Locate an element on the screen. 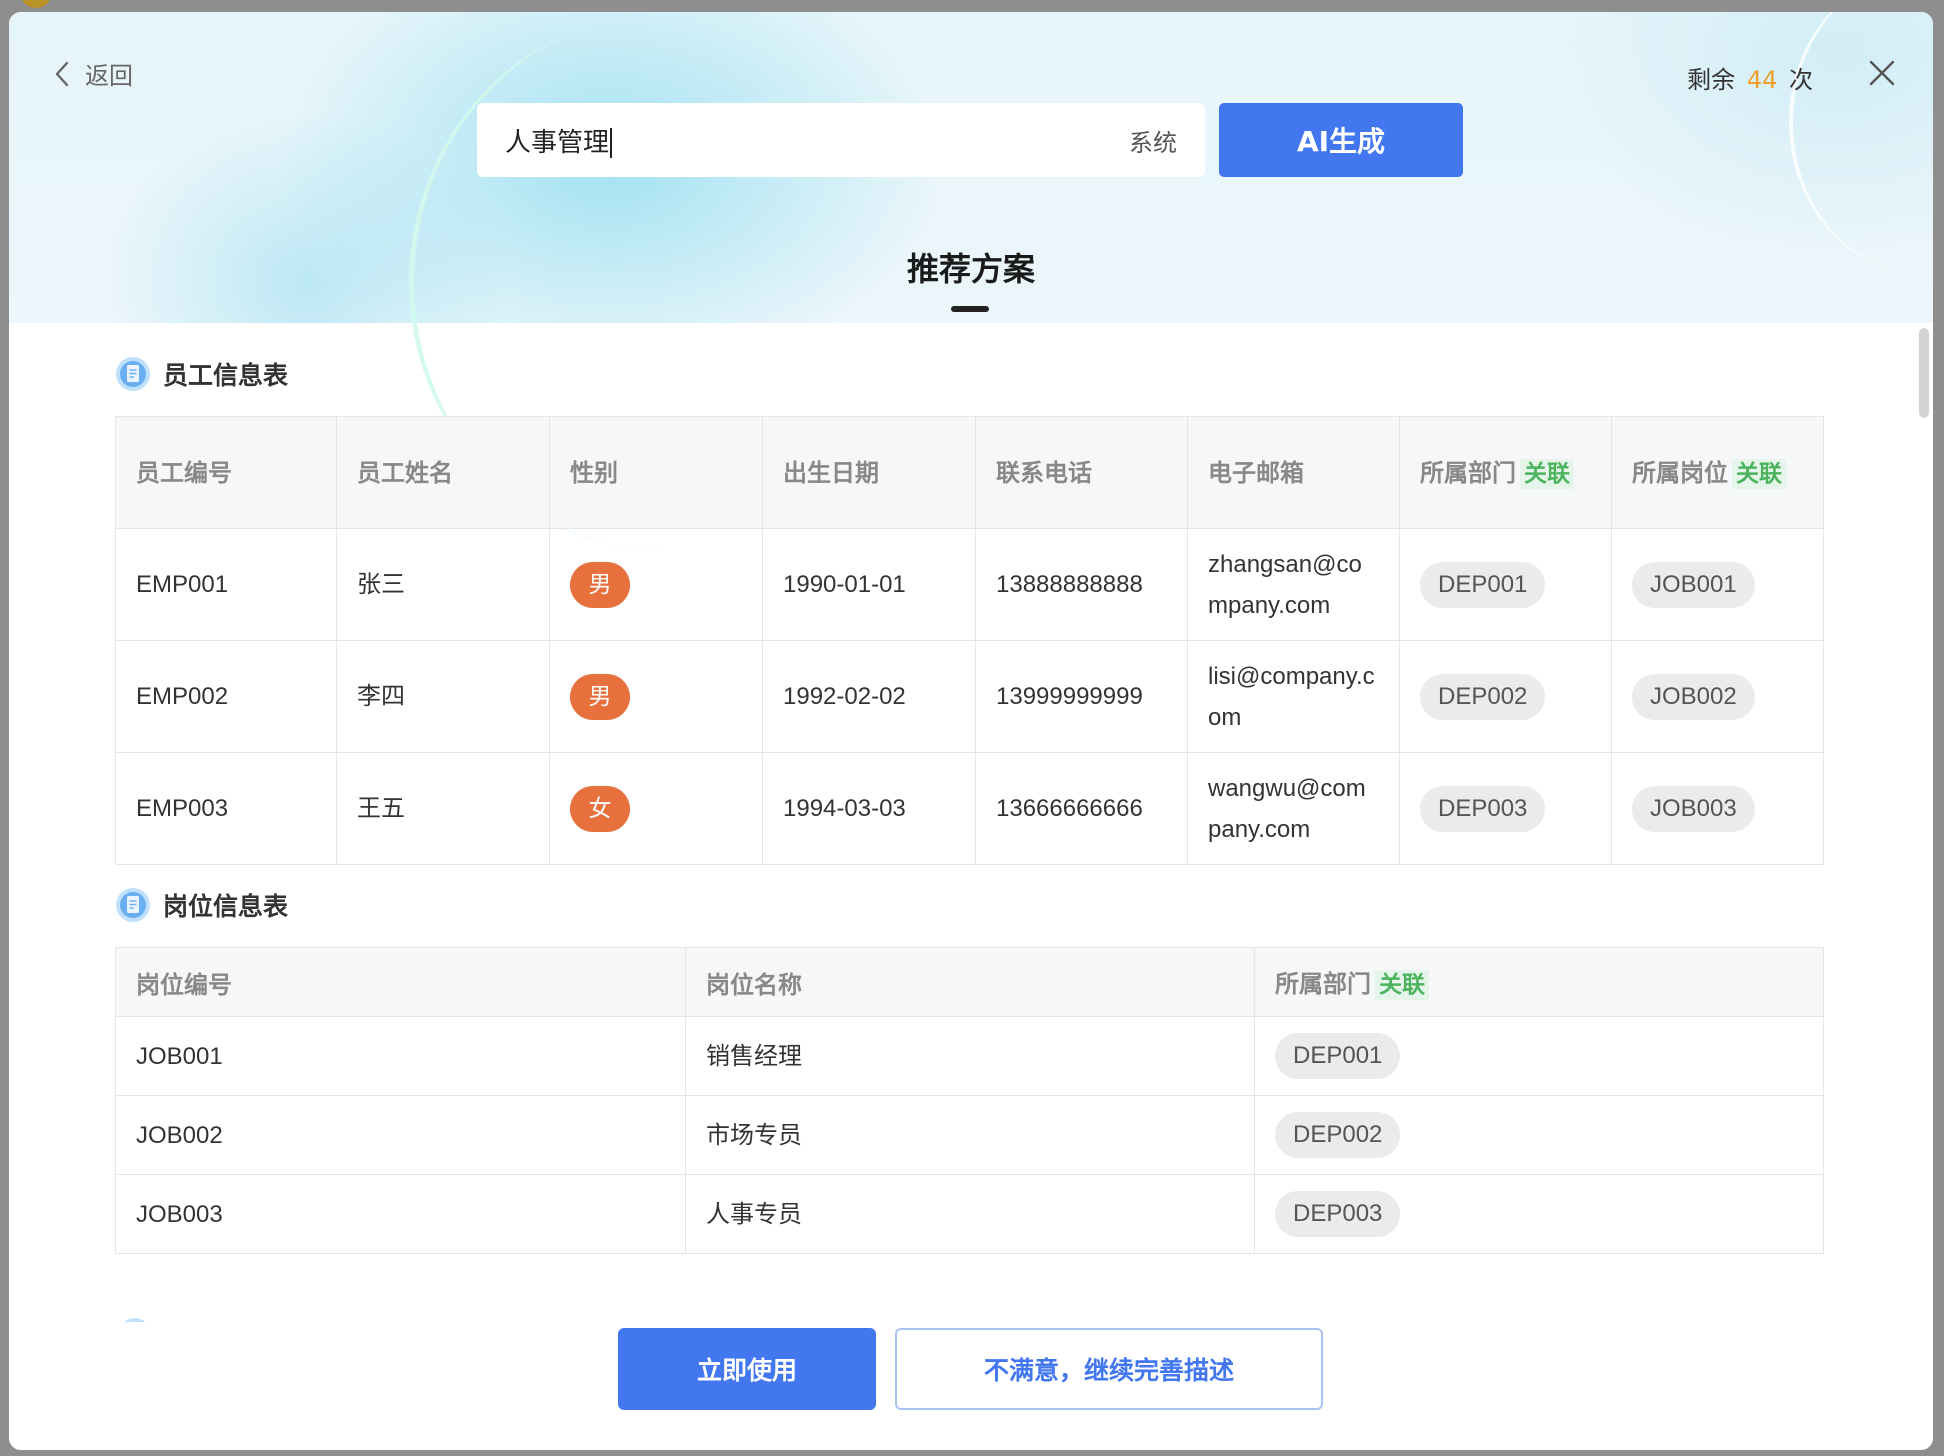 The width and height of the screenshot is (1944, 1456). recommend-tab-indicator is located at coordinates (970, 309).